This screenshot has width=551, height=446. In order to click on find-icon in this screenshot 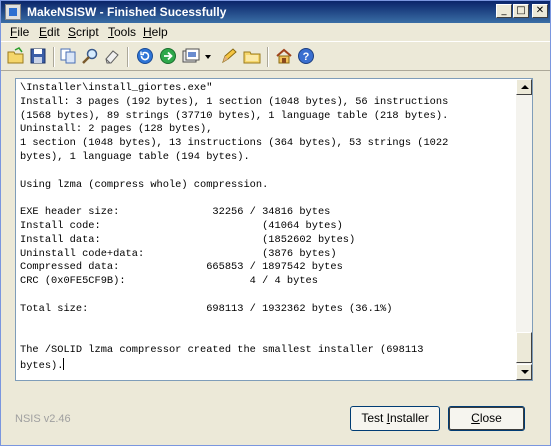, I will do `click(90, 56)`.